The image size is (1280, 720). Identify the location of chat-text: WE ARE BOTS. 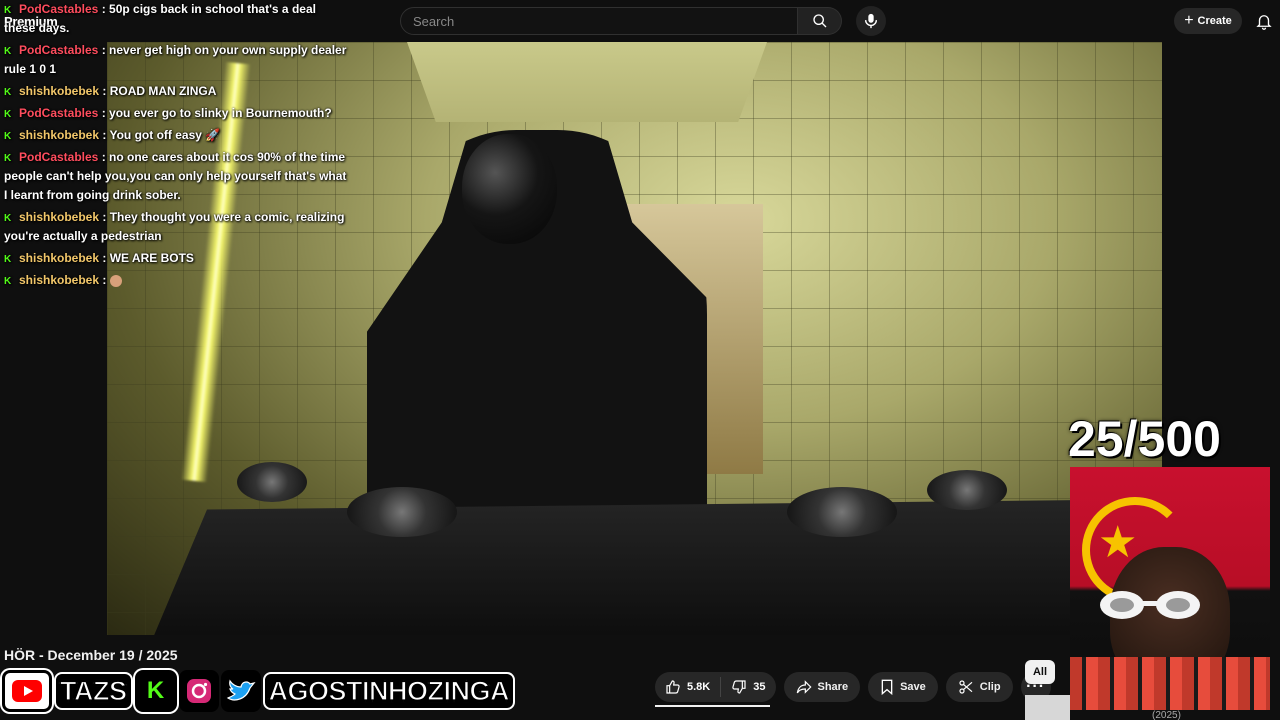
(151, 258).